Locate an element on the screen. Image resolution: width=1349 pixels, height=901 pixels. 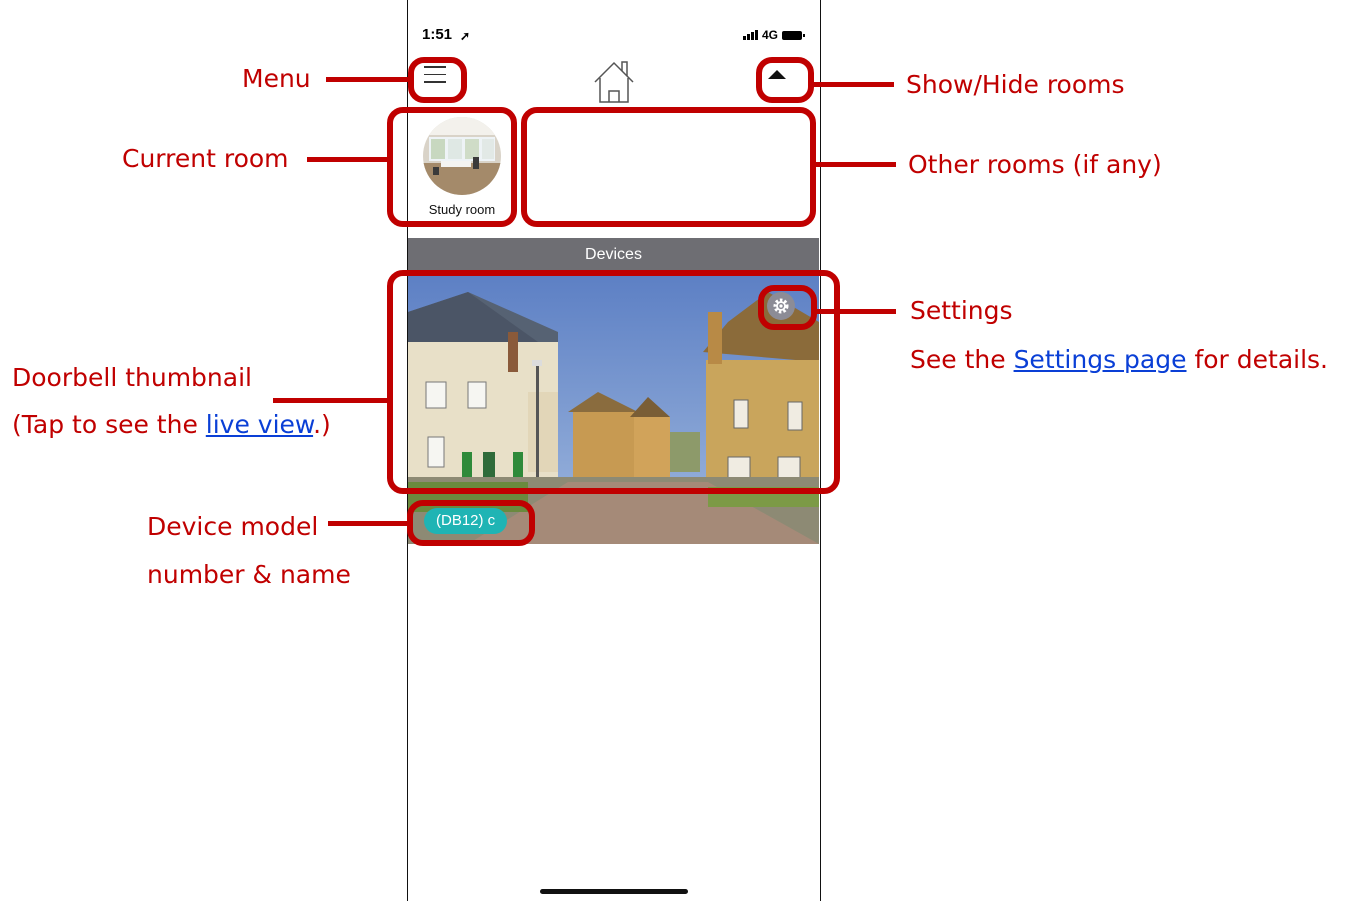
settings-detail-annotation: See the Settings page for details. is located at coordinates (1119, 359).